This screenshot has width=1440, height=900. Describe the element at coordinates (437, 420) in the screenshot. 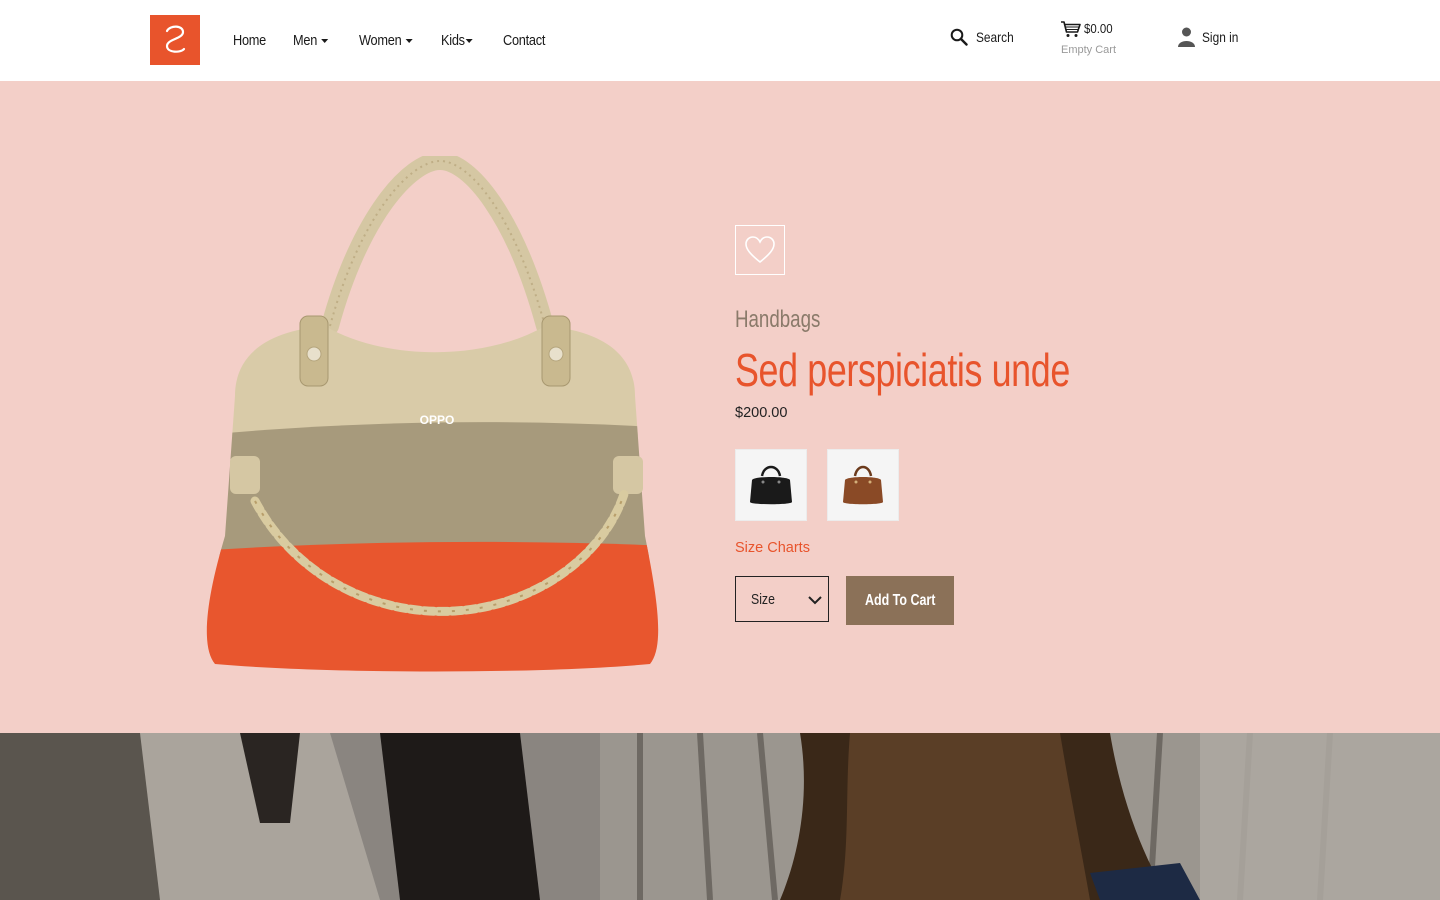

I see `svg-text: OPPO` at that location.